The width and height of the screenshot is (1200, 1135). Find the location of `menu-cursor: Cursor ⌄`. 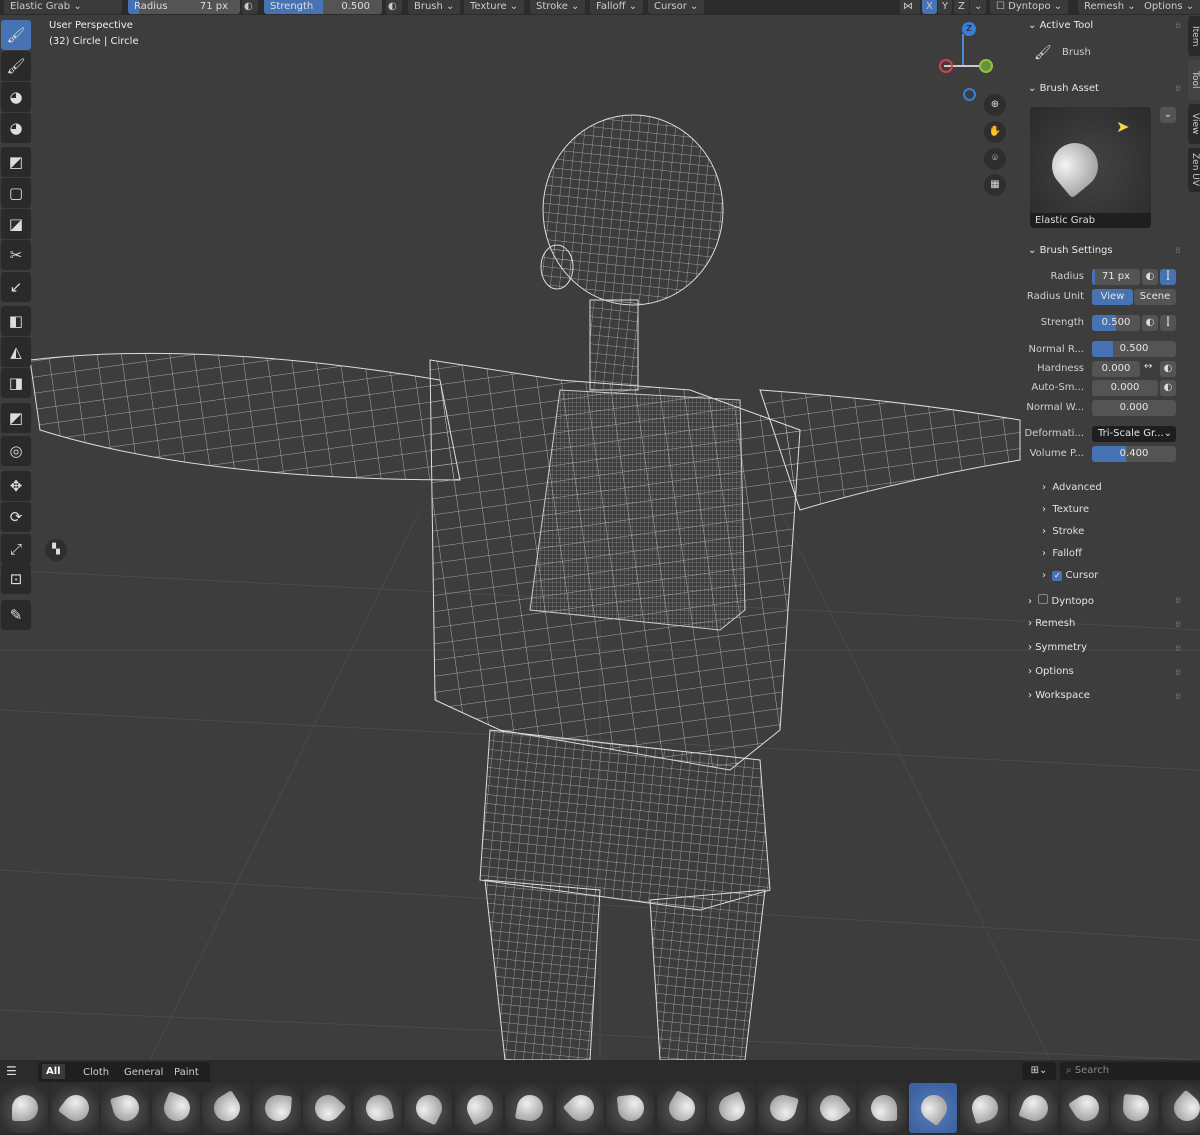

menu-cursor: Cursor ⌄ is located at coordinates (676, 7).